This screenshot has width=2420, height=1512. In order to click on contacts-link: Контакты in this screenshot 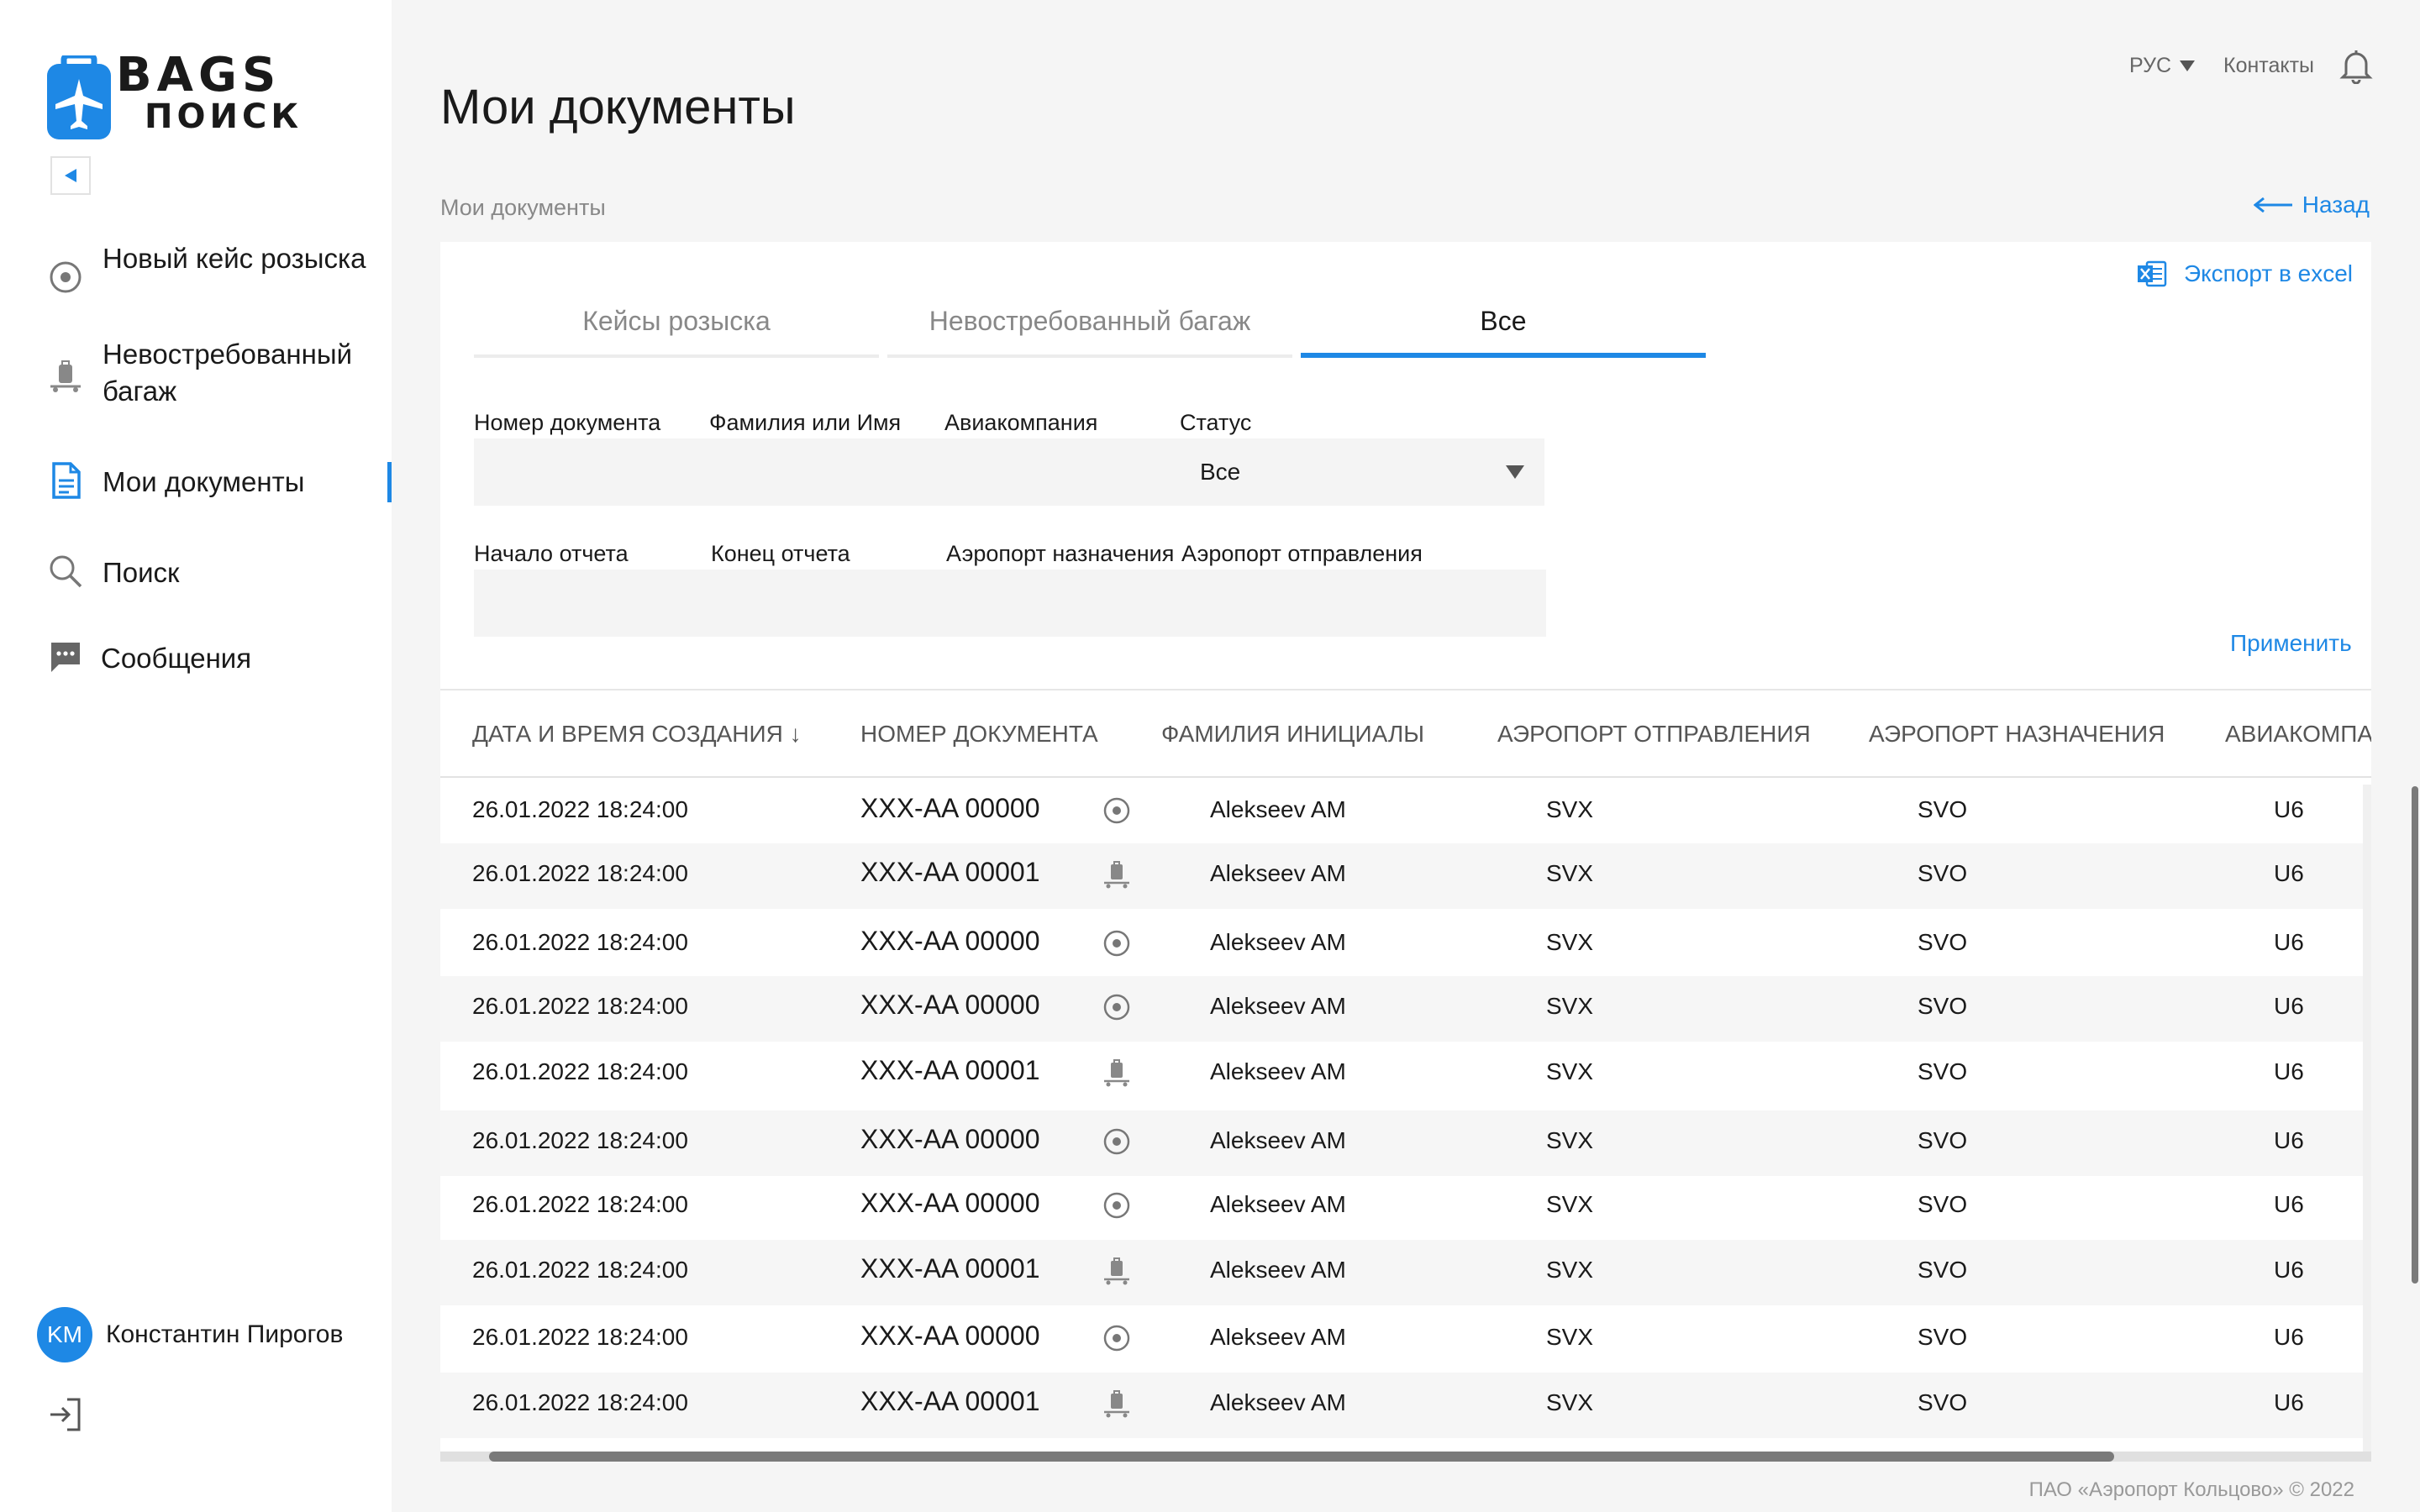, I will do `click(2268, 66)`.